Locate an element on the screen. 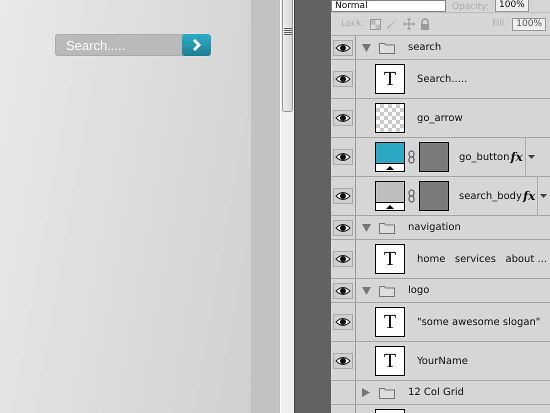 The image size is (550, 413). go-button is located at coordinates (196, 45).